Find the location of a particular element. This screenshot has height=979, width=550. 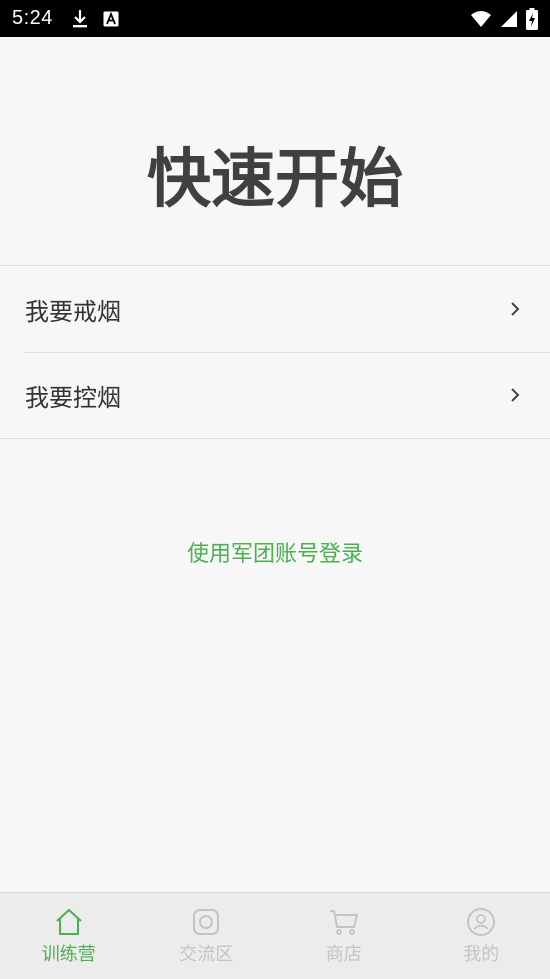

download-icon is located at coordinates (80, 19).